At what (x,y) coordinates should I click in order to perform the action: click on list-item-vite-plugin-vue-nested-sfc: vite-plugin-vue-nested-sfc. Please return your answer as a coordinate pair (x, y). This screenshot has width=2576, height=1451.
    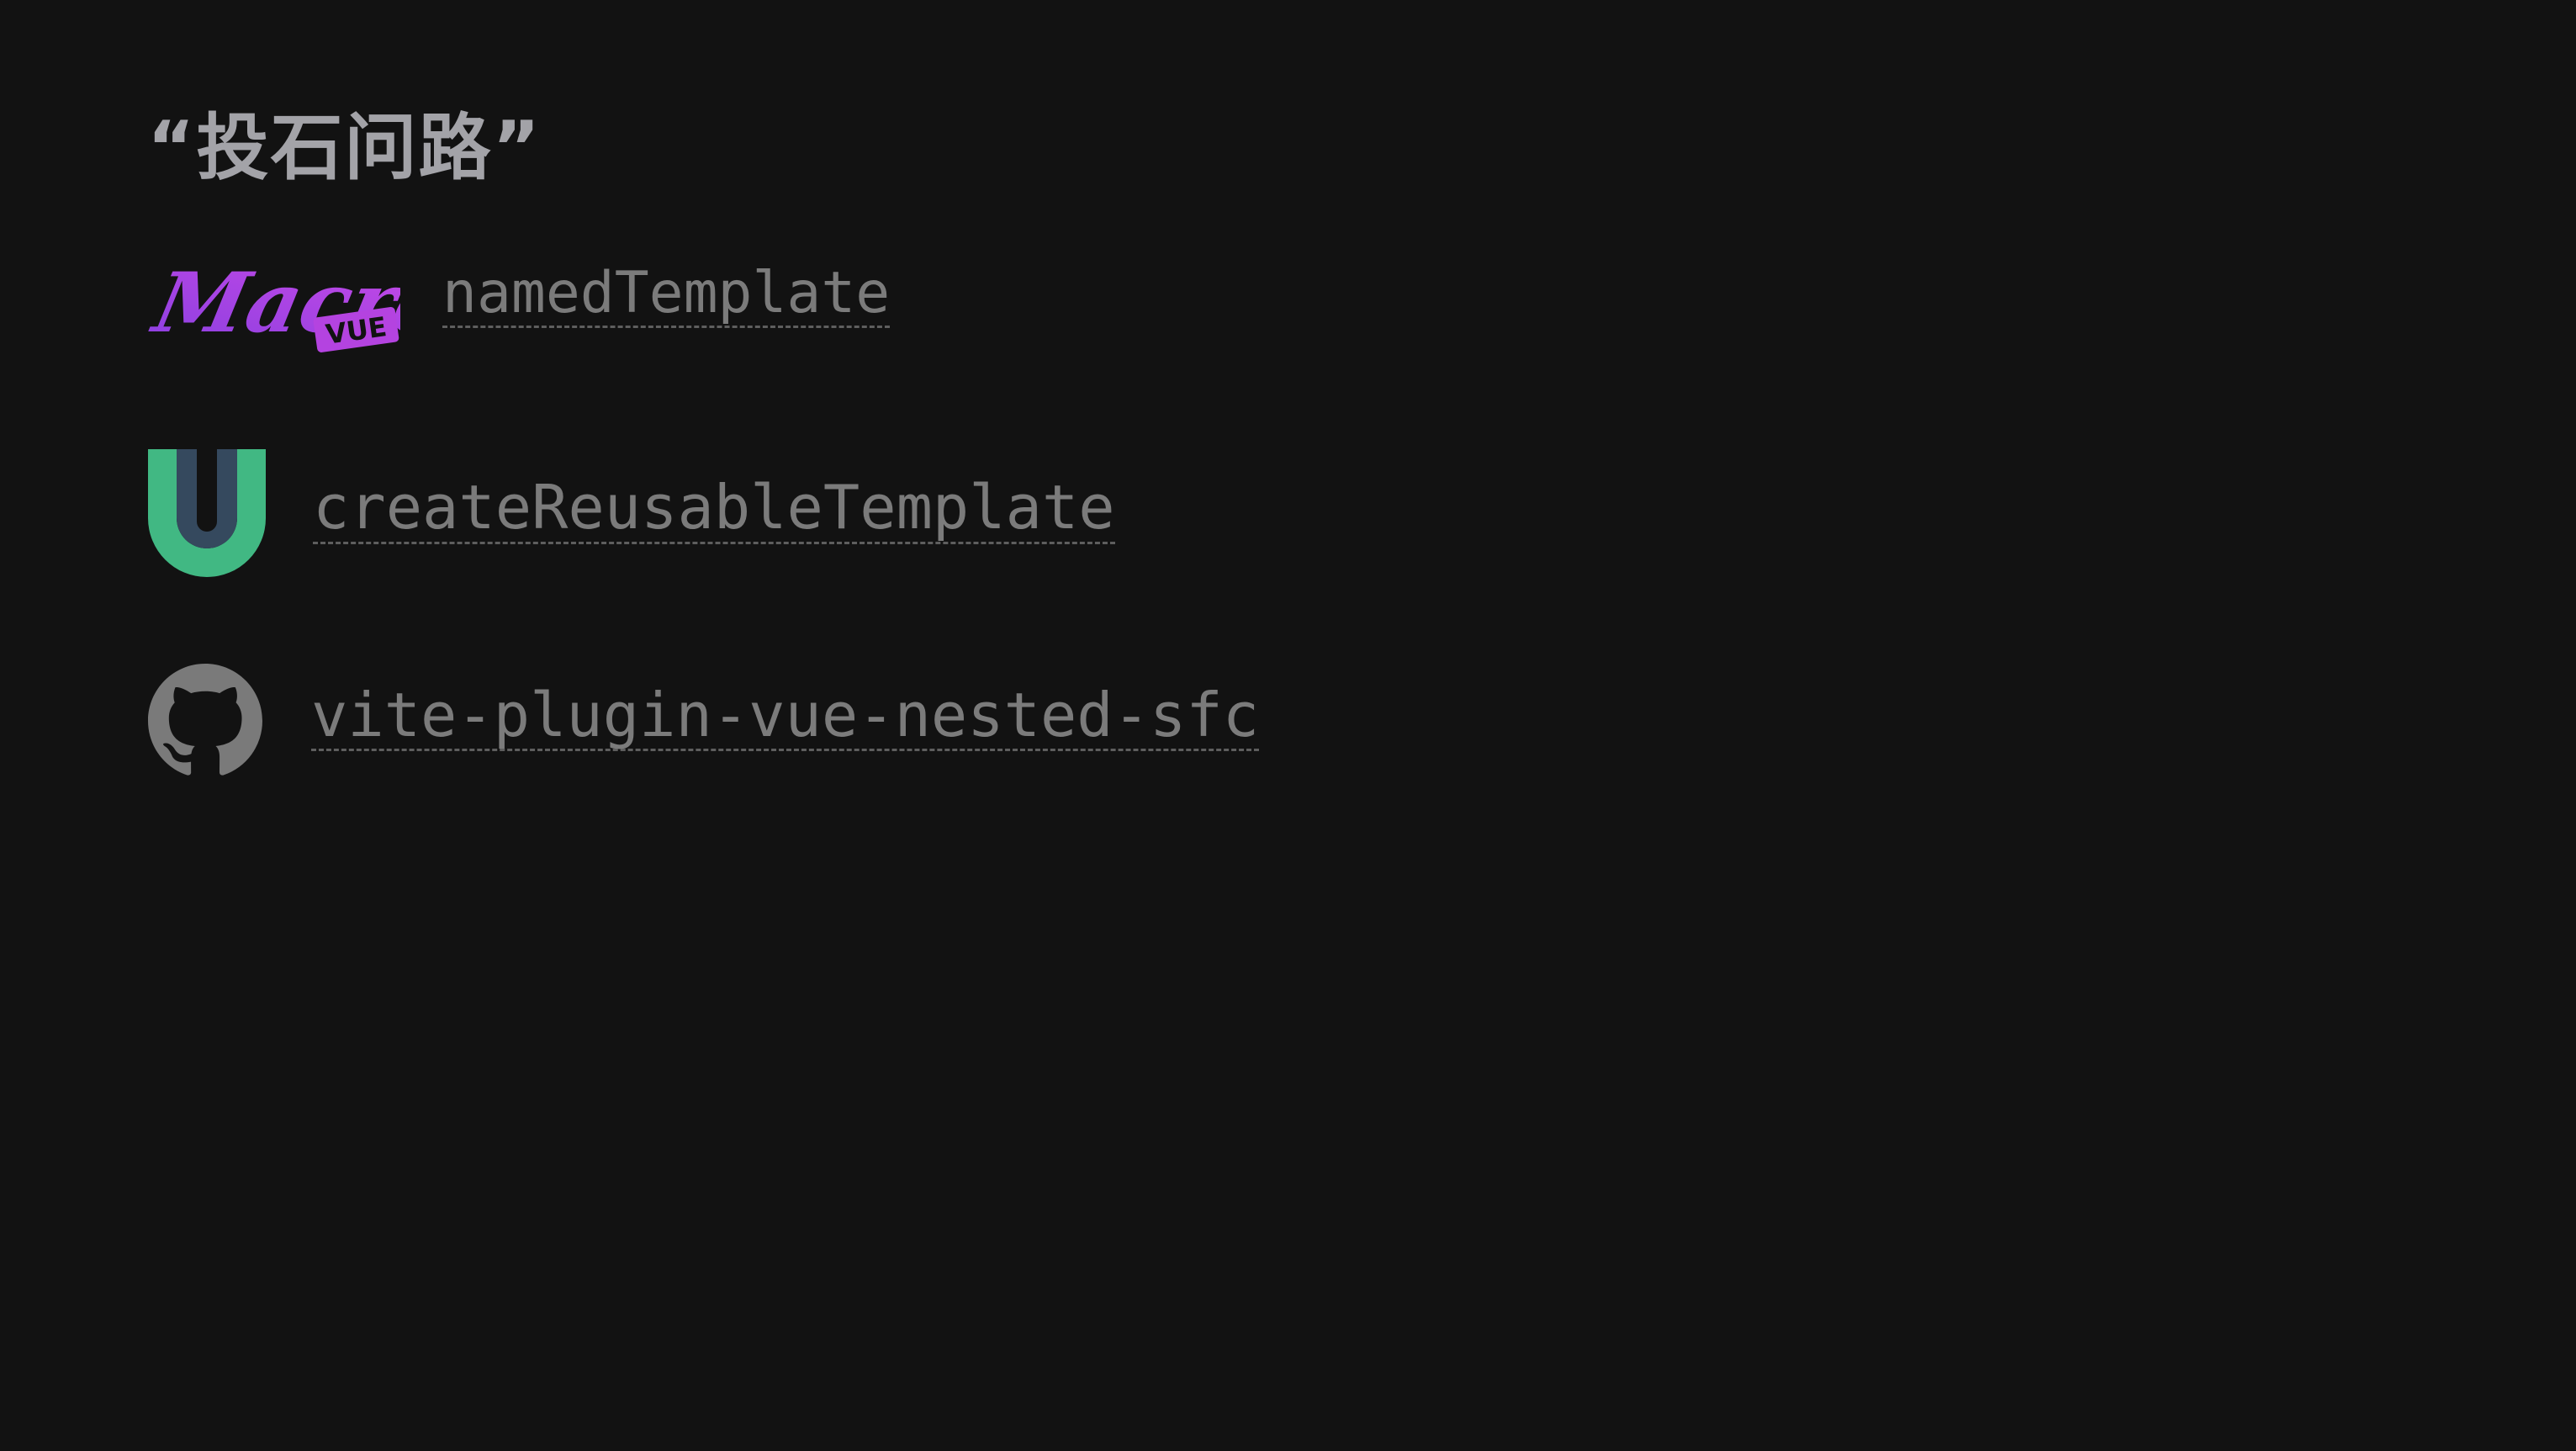
    Looking at the image, I should click on (704, 721).